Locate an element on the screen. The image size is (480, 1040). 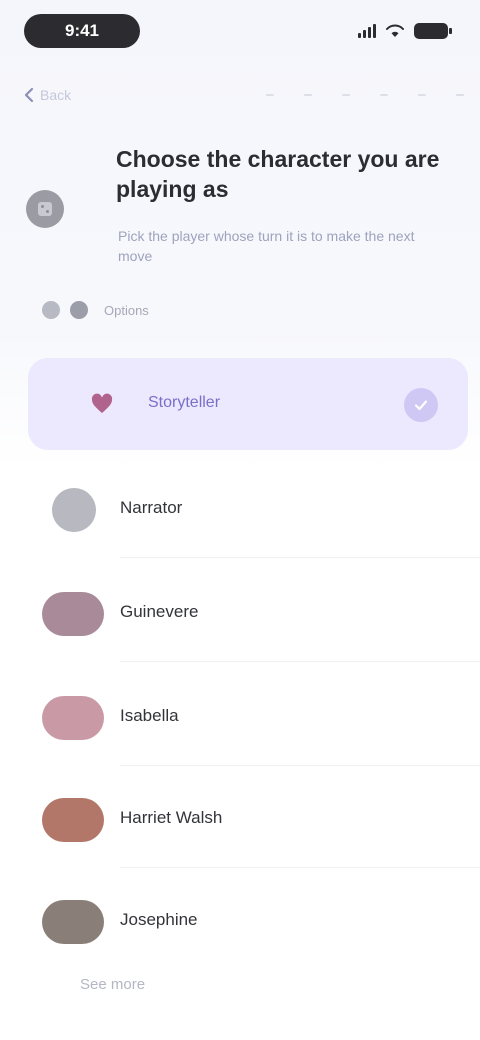
player-name: Josephine is located at coordinates (159, 919).